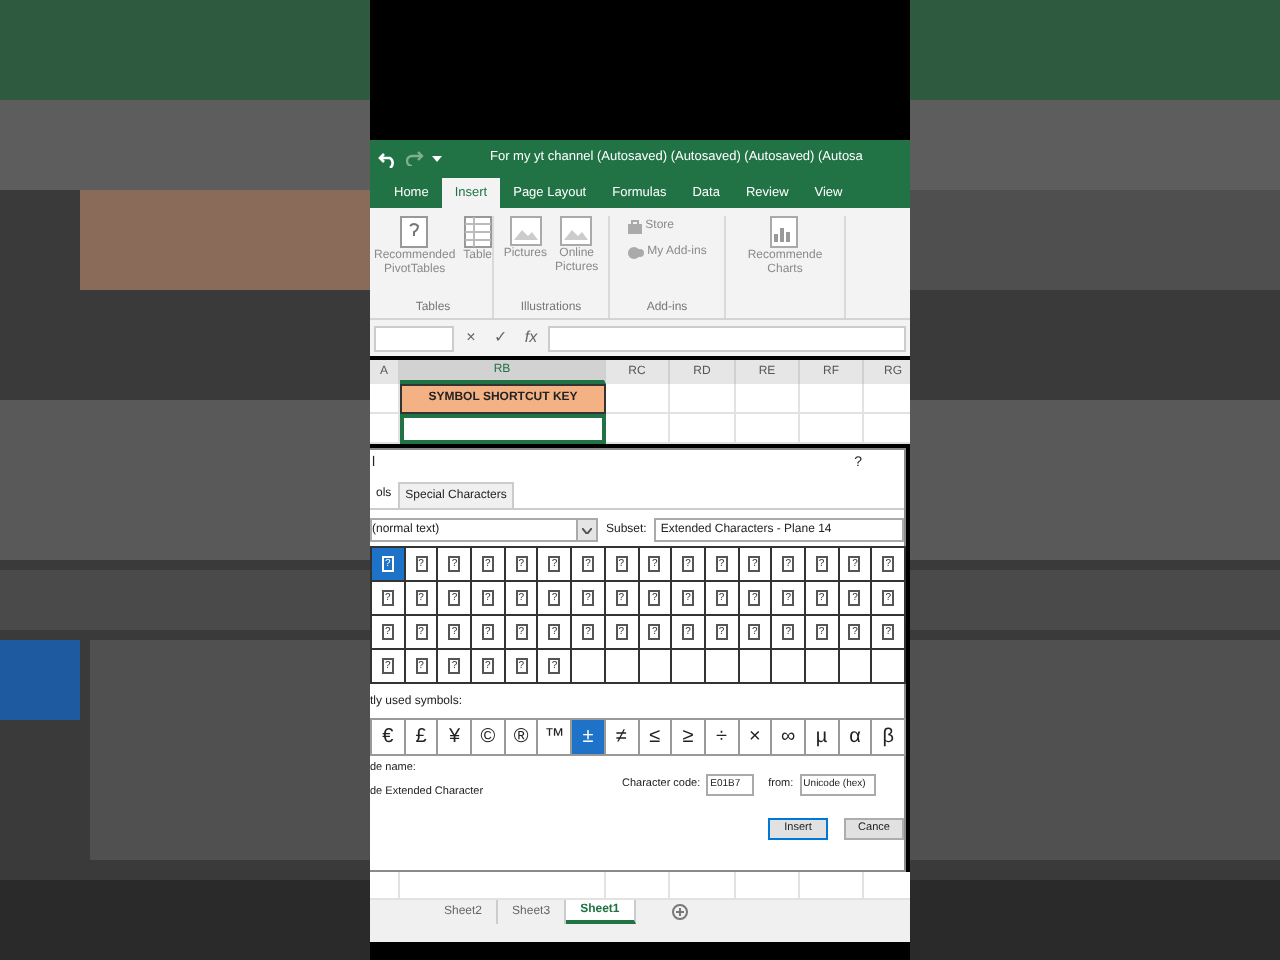 The image size is (1280, 960). Describe the element at coordinates (388, 158) in the screenshot. I see `undo-icon` at that location.